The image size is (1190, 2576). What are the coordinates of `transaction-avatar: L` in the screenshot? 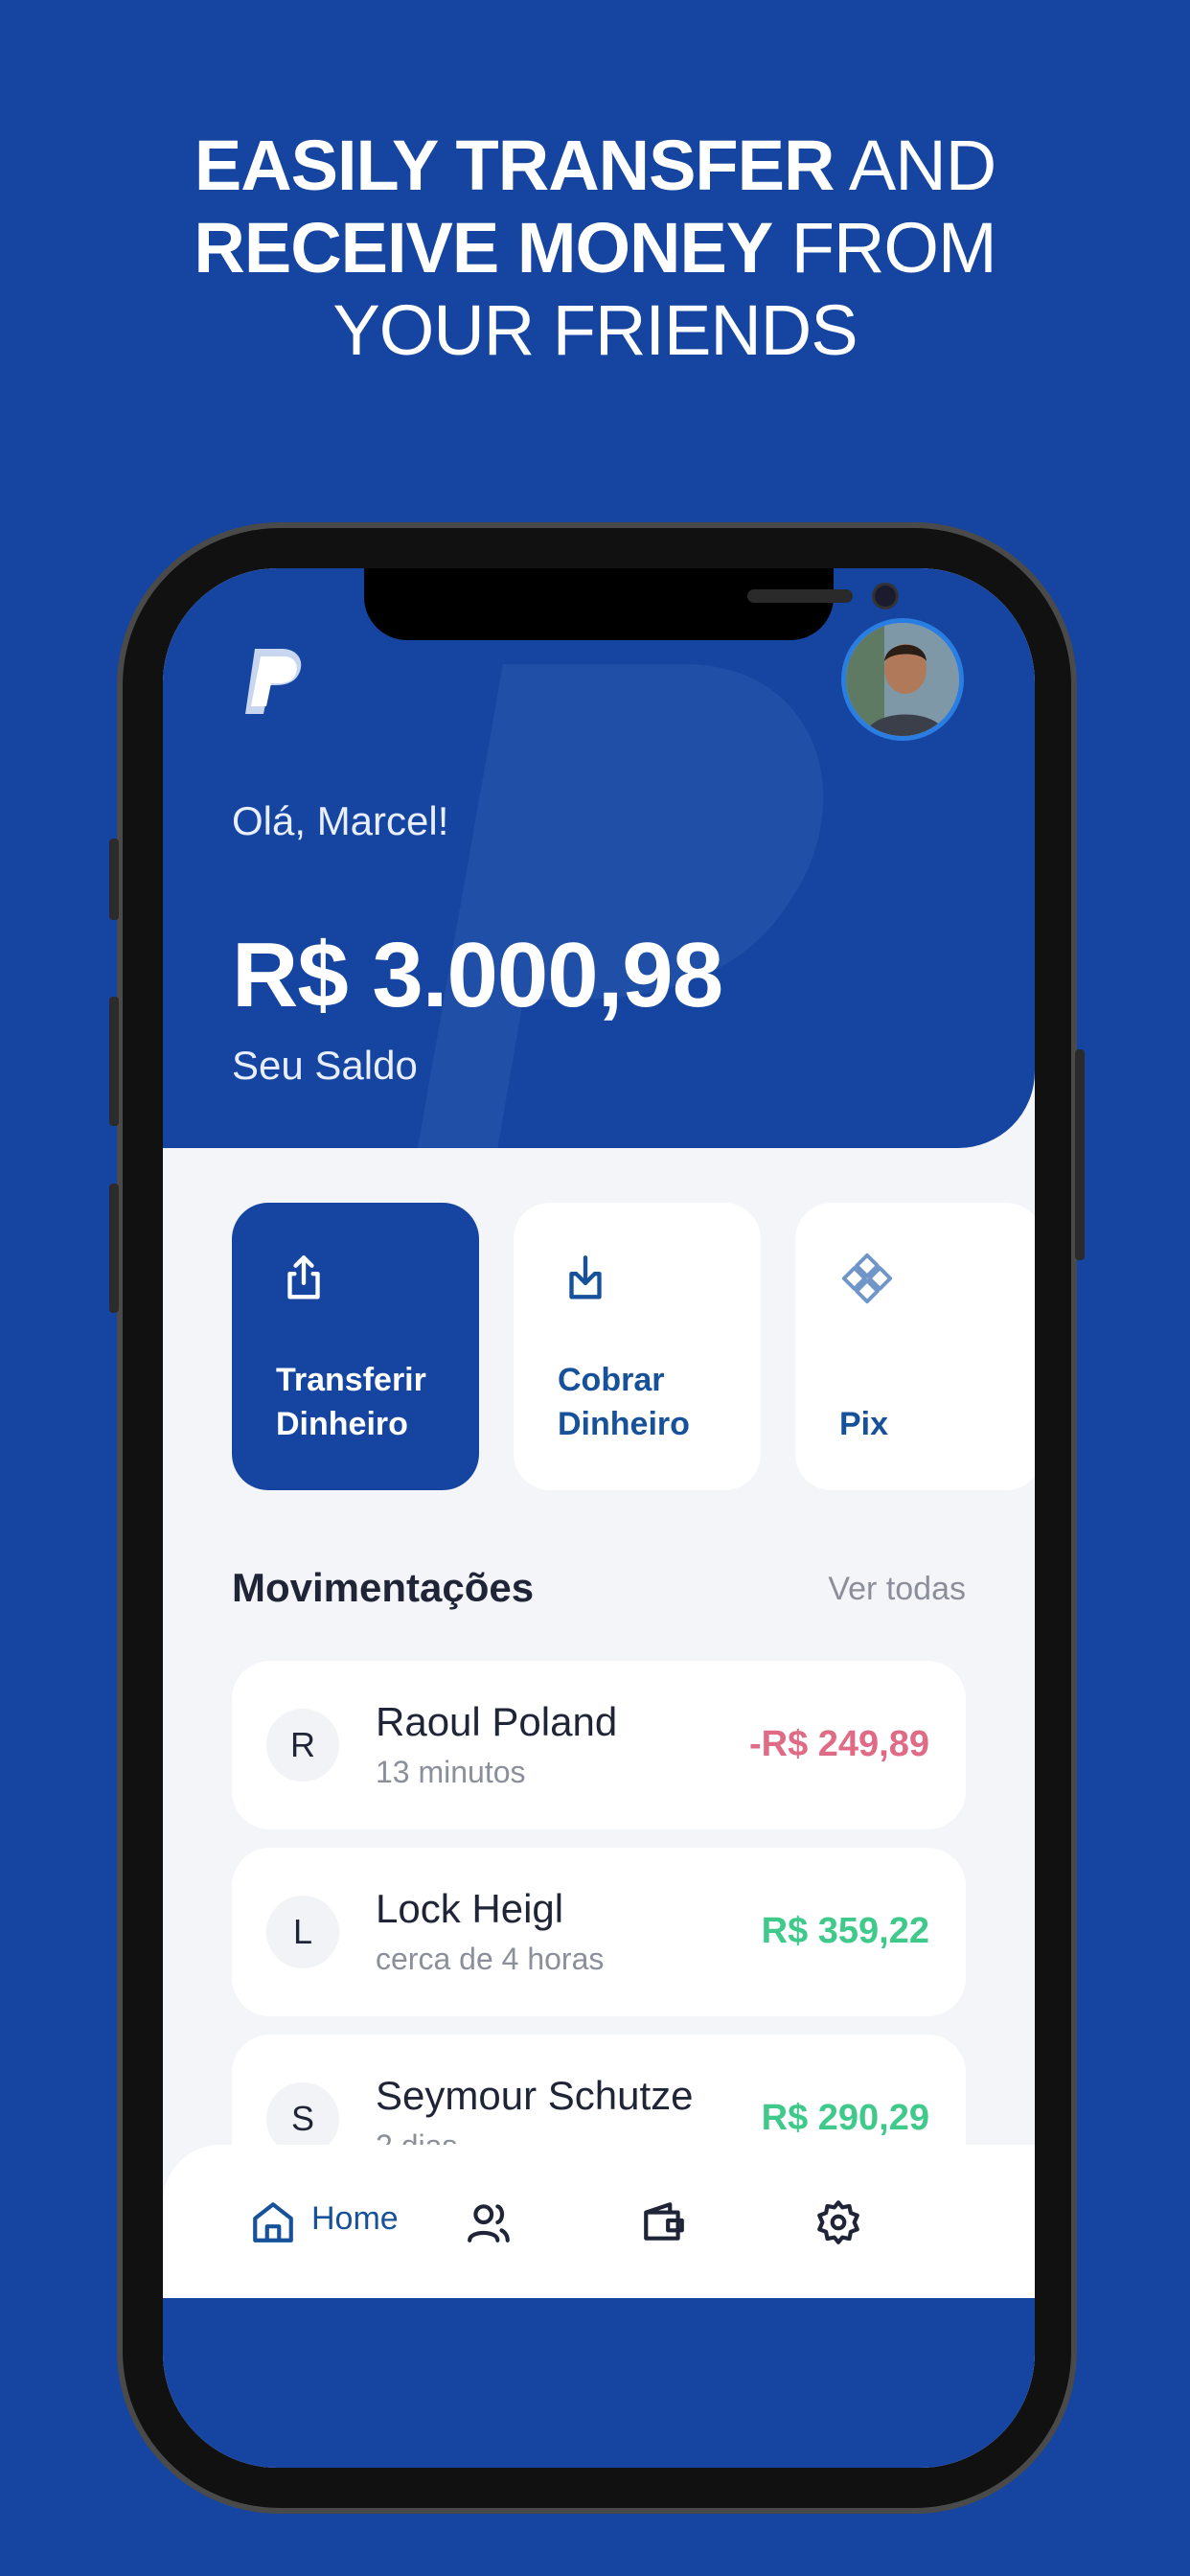 It's located at (303, 1932).